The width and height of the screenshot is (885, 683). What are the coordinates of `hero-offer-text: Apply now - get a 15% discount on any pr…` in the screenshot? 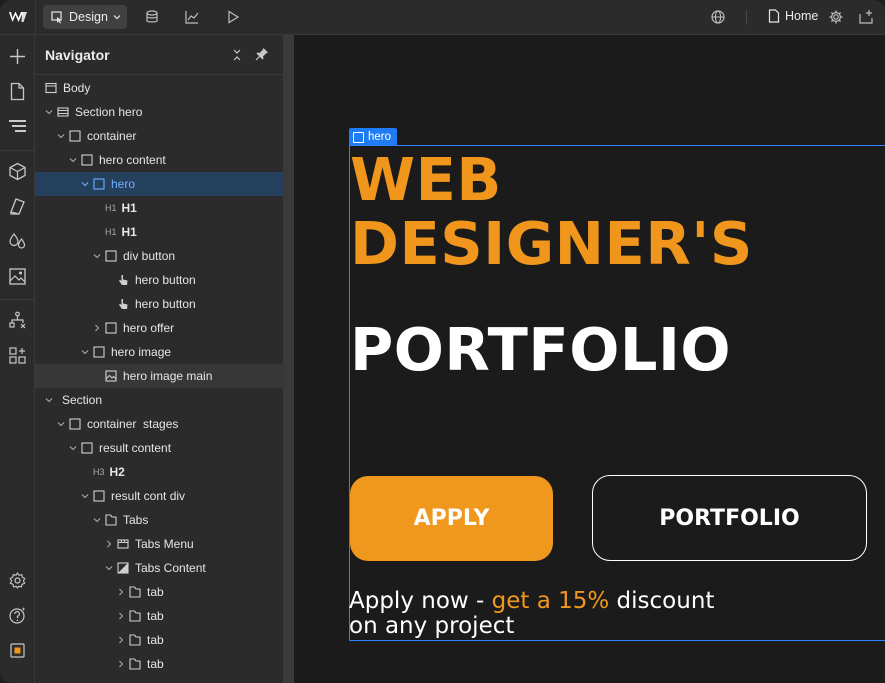 It's located at (559, 614).